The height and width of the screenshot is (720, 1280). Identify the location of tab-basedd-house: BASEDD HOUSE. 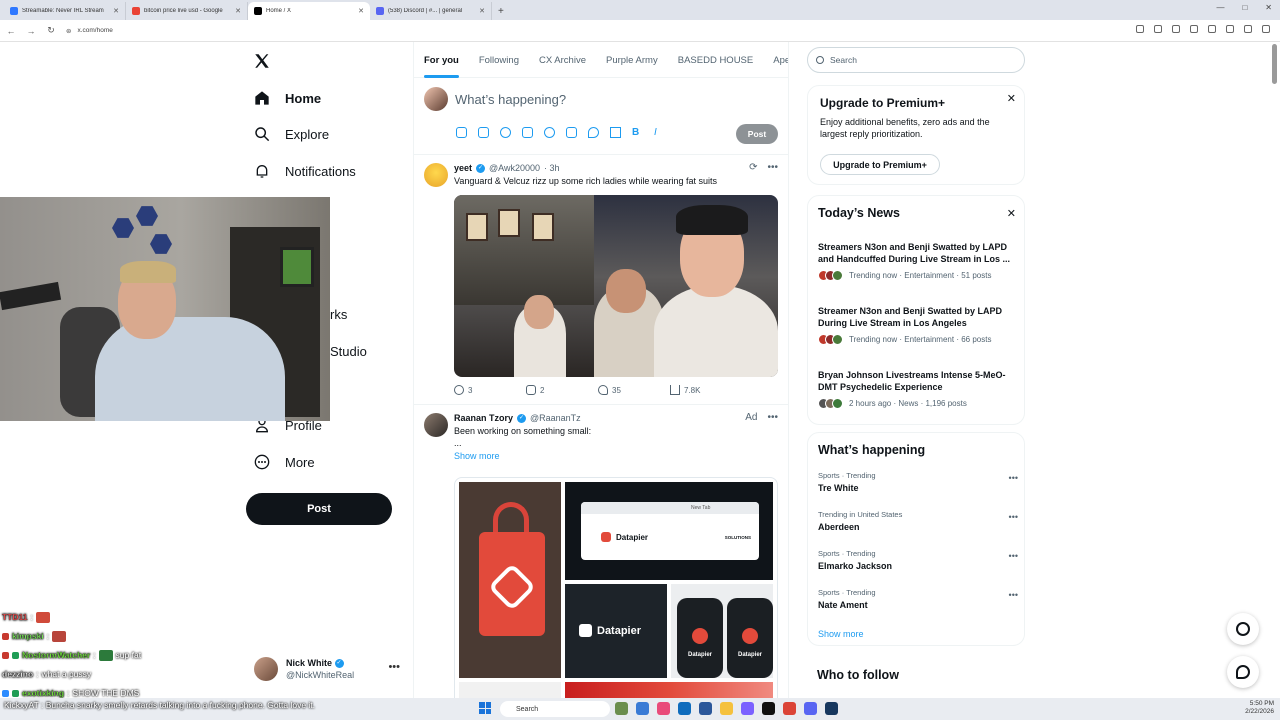
(716, 60).